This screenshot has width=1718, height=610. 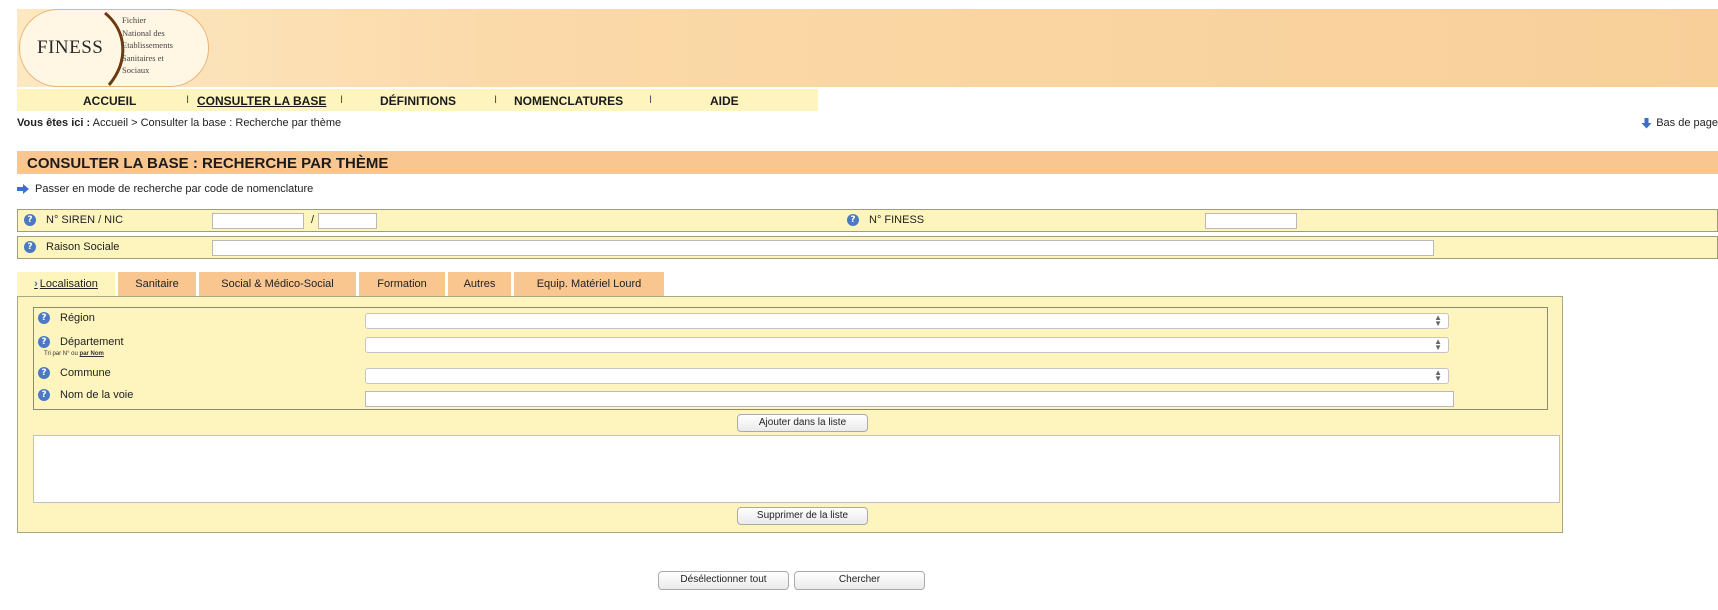 I want to click on departement-label-group: ? Département, so click(x=81, y=342).